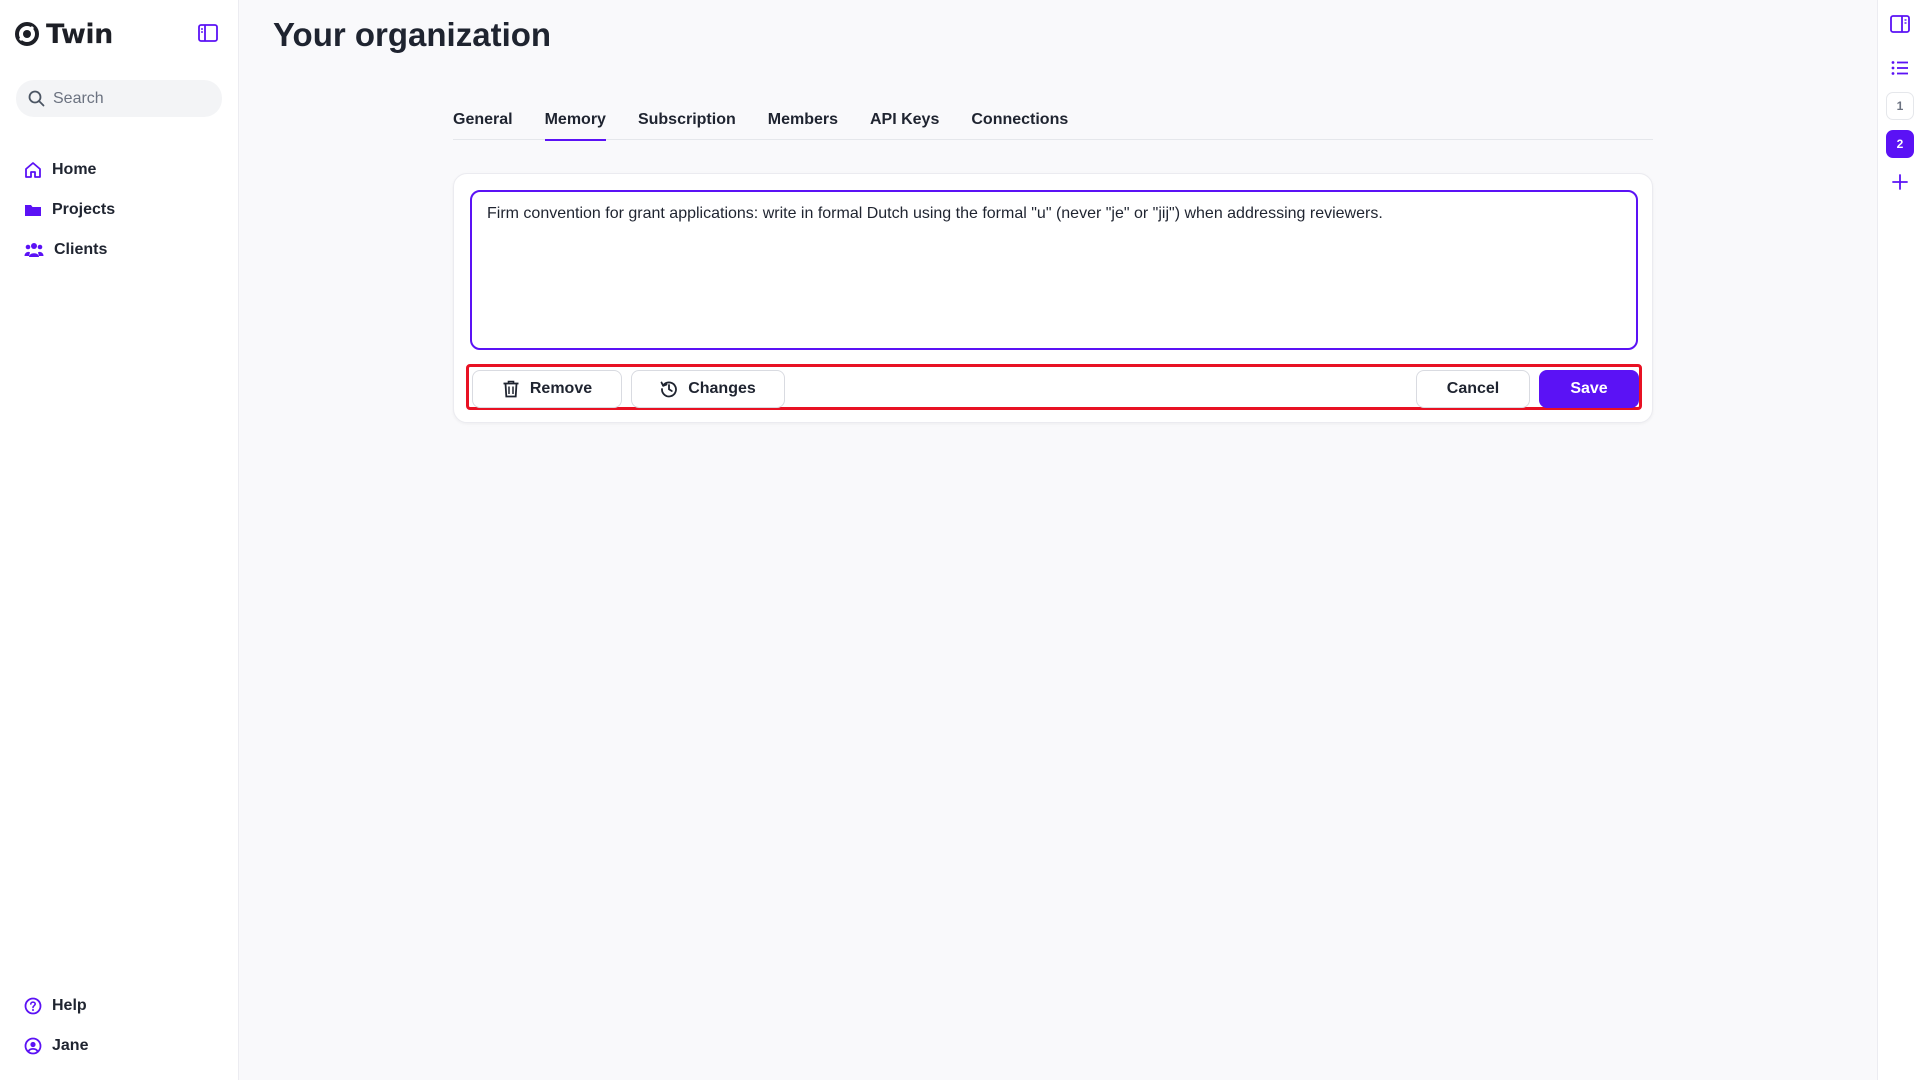  Describe the element at coordinates (669, 389) in the screenshot. I see `history-icon` at that location.